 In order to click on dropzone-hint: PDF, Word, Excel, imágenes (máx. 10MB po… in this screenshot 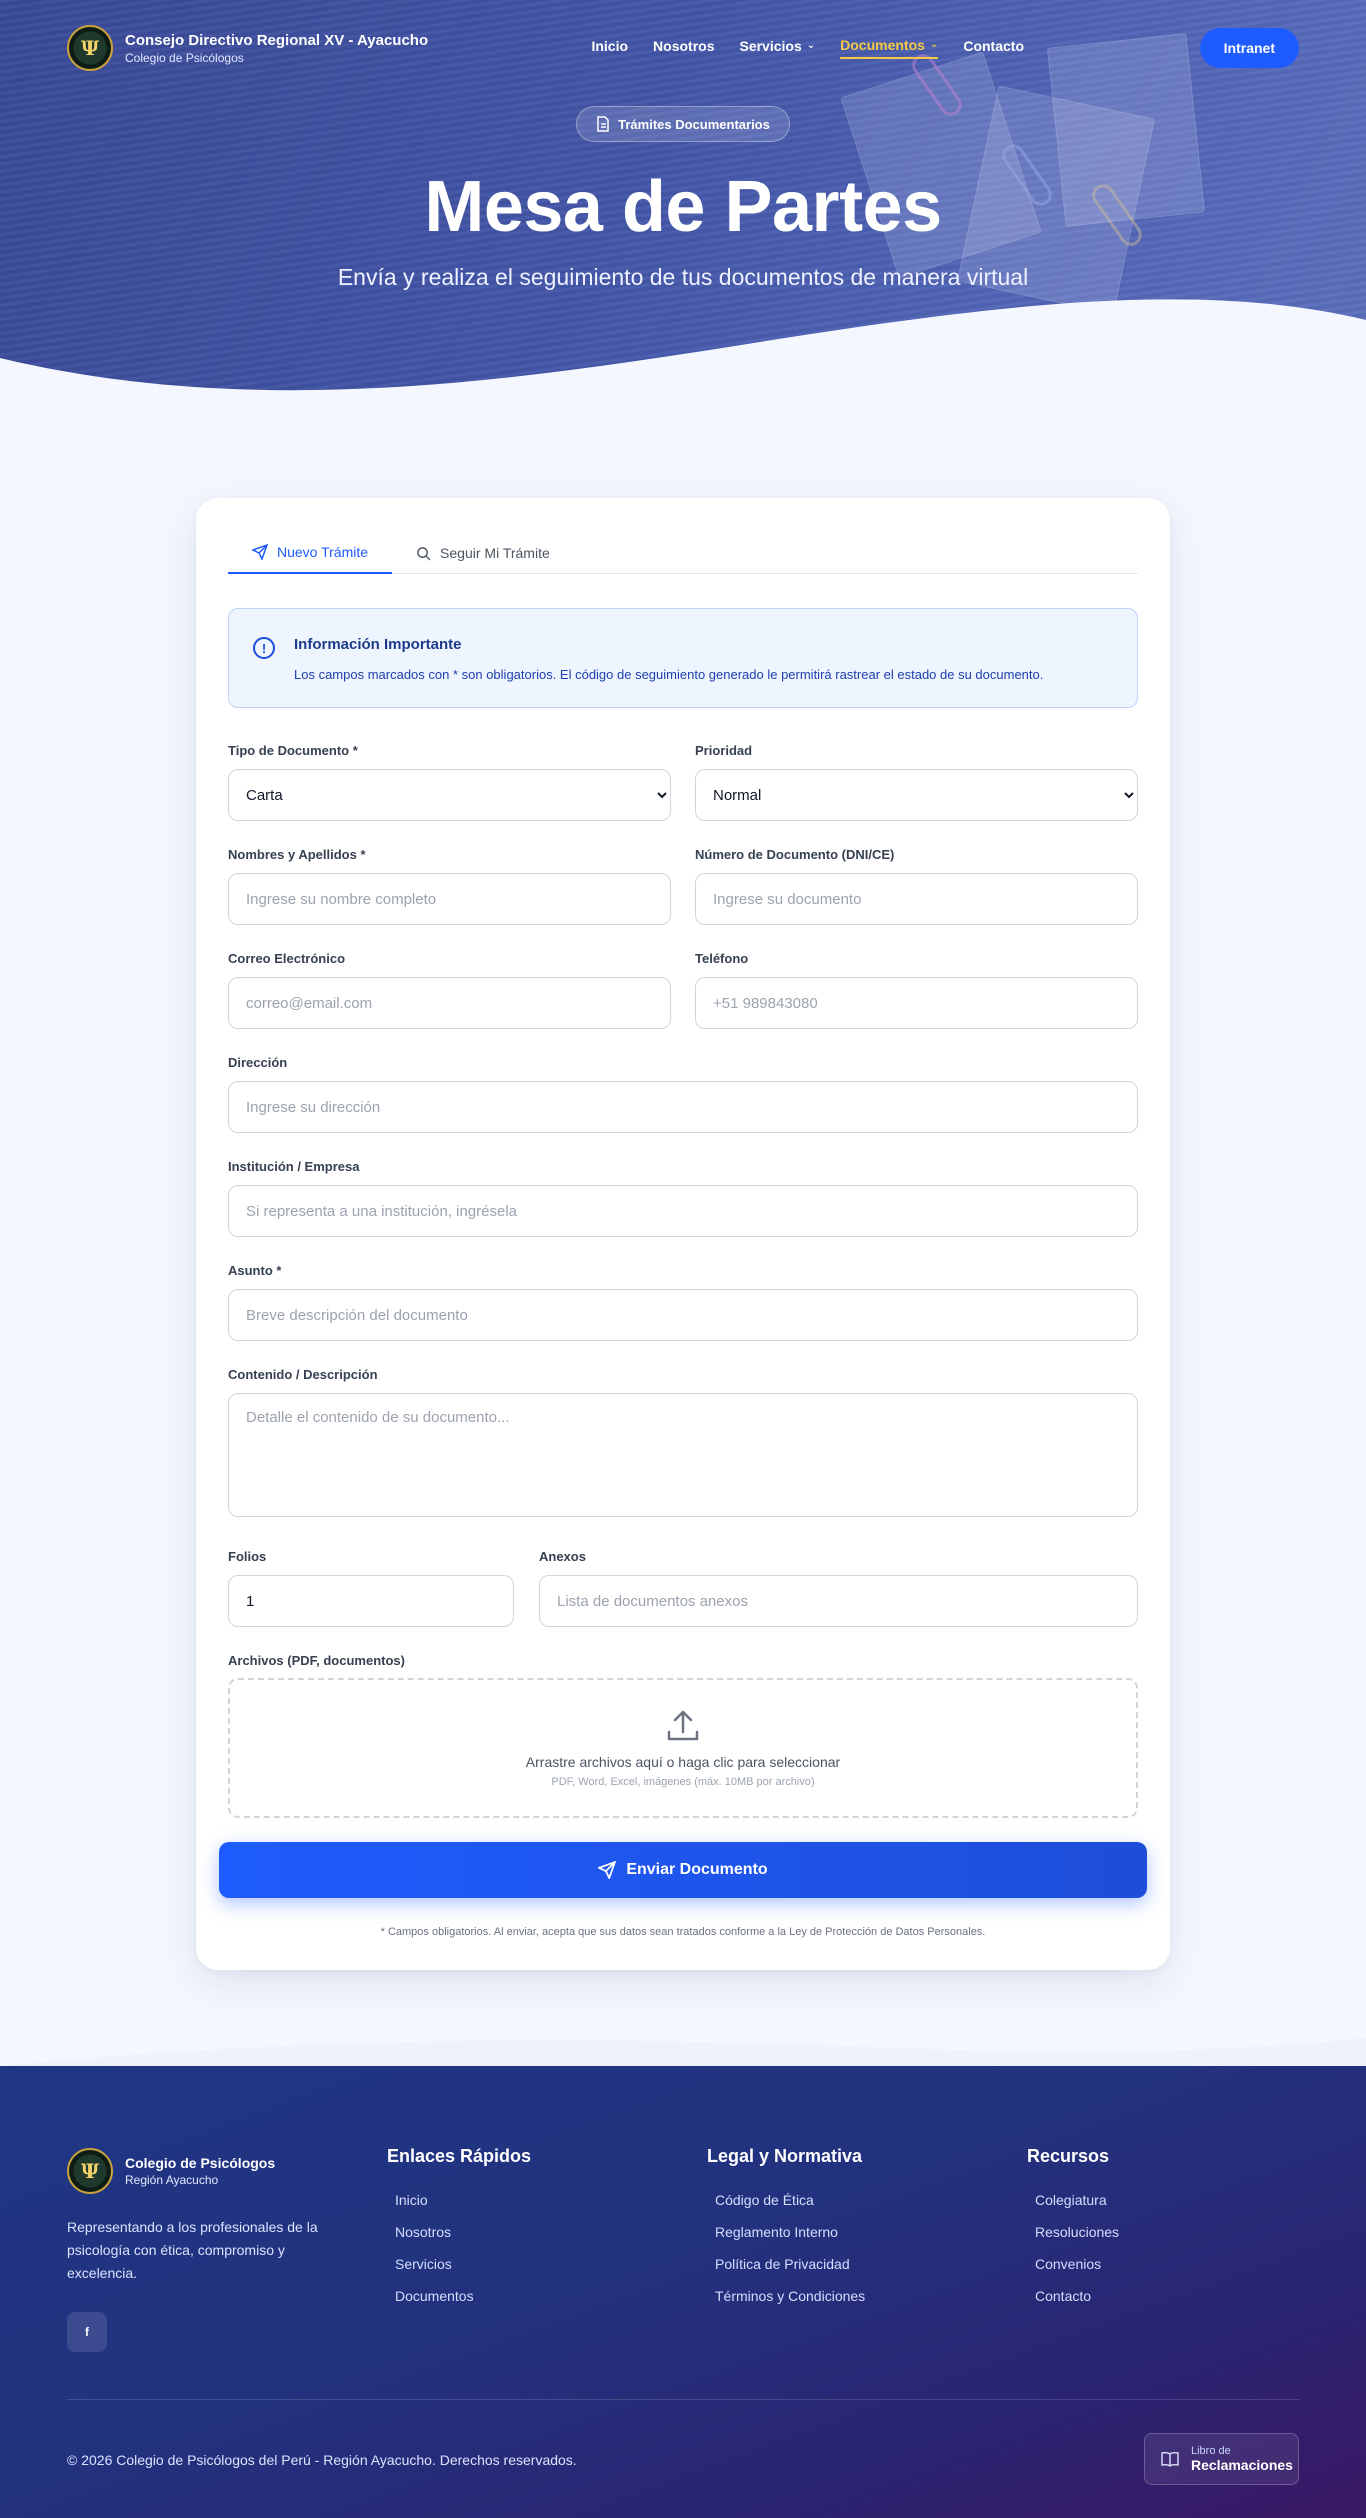, I will do `click(683, 1782)`.